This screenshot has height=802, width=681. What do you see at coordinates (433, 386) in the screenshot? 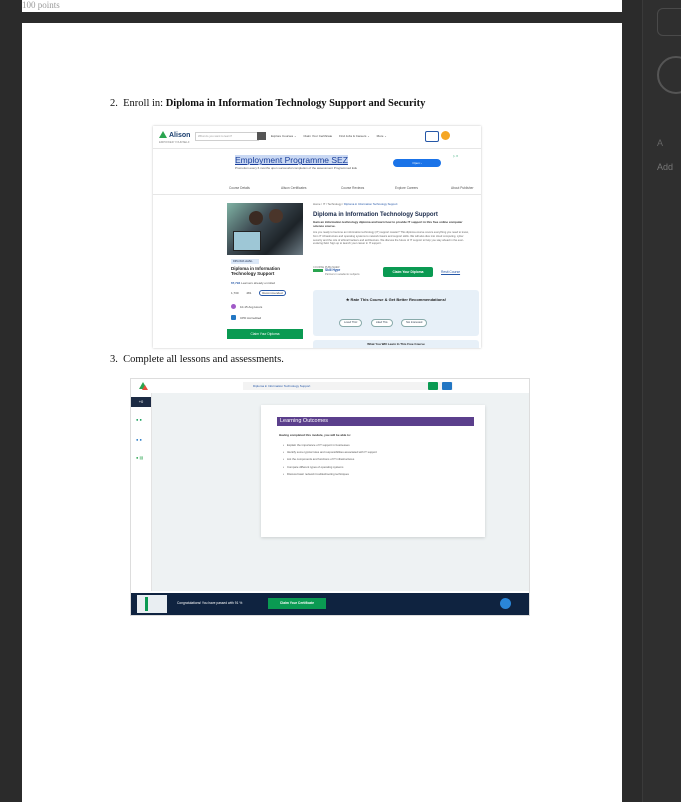
I see `menu-icon` at bounding box center [433, 386].